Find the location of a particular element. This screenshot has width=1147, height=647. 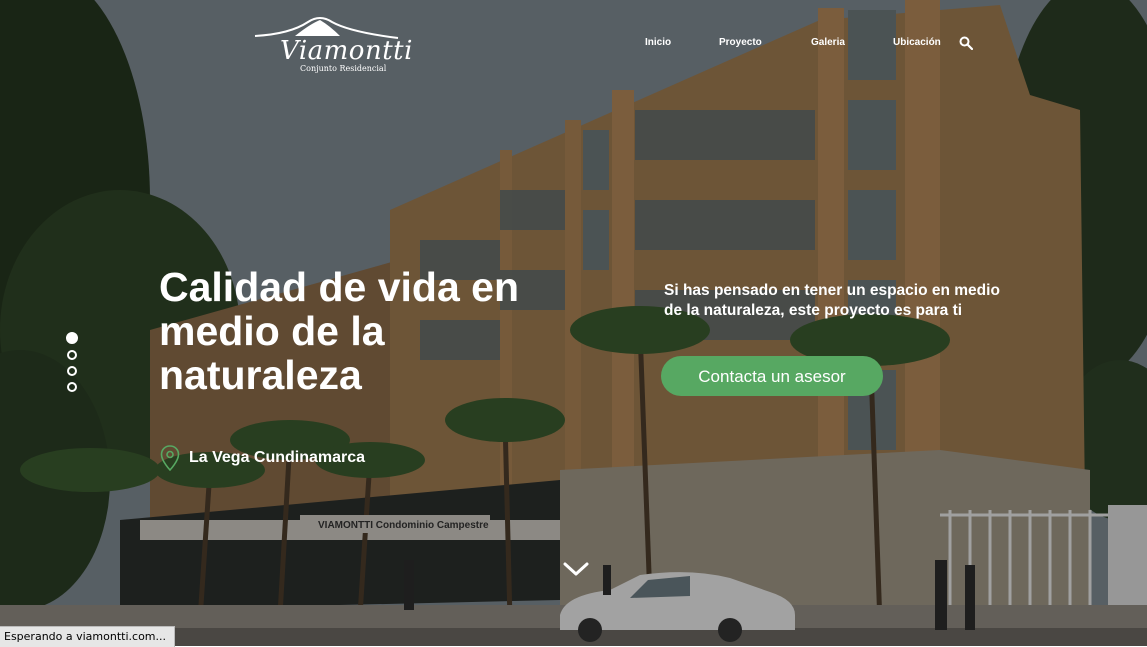

nav-proyecto: Proyecto is located at coordinates (740, 42).